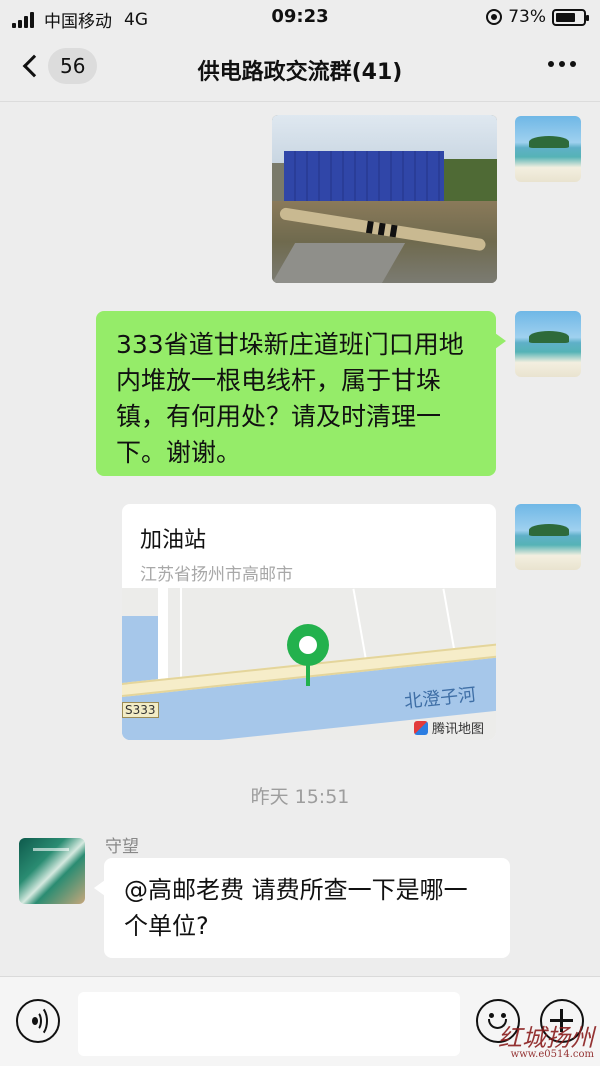  I want to click on watermark-logo: 红城扬州 www.e0514.com, so click(546, 1039).